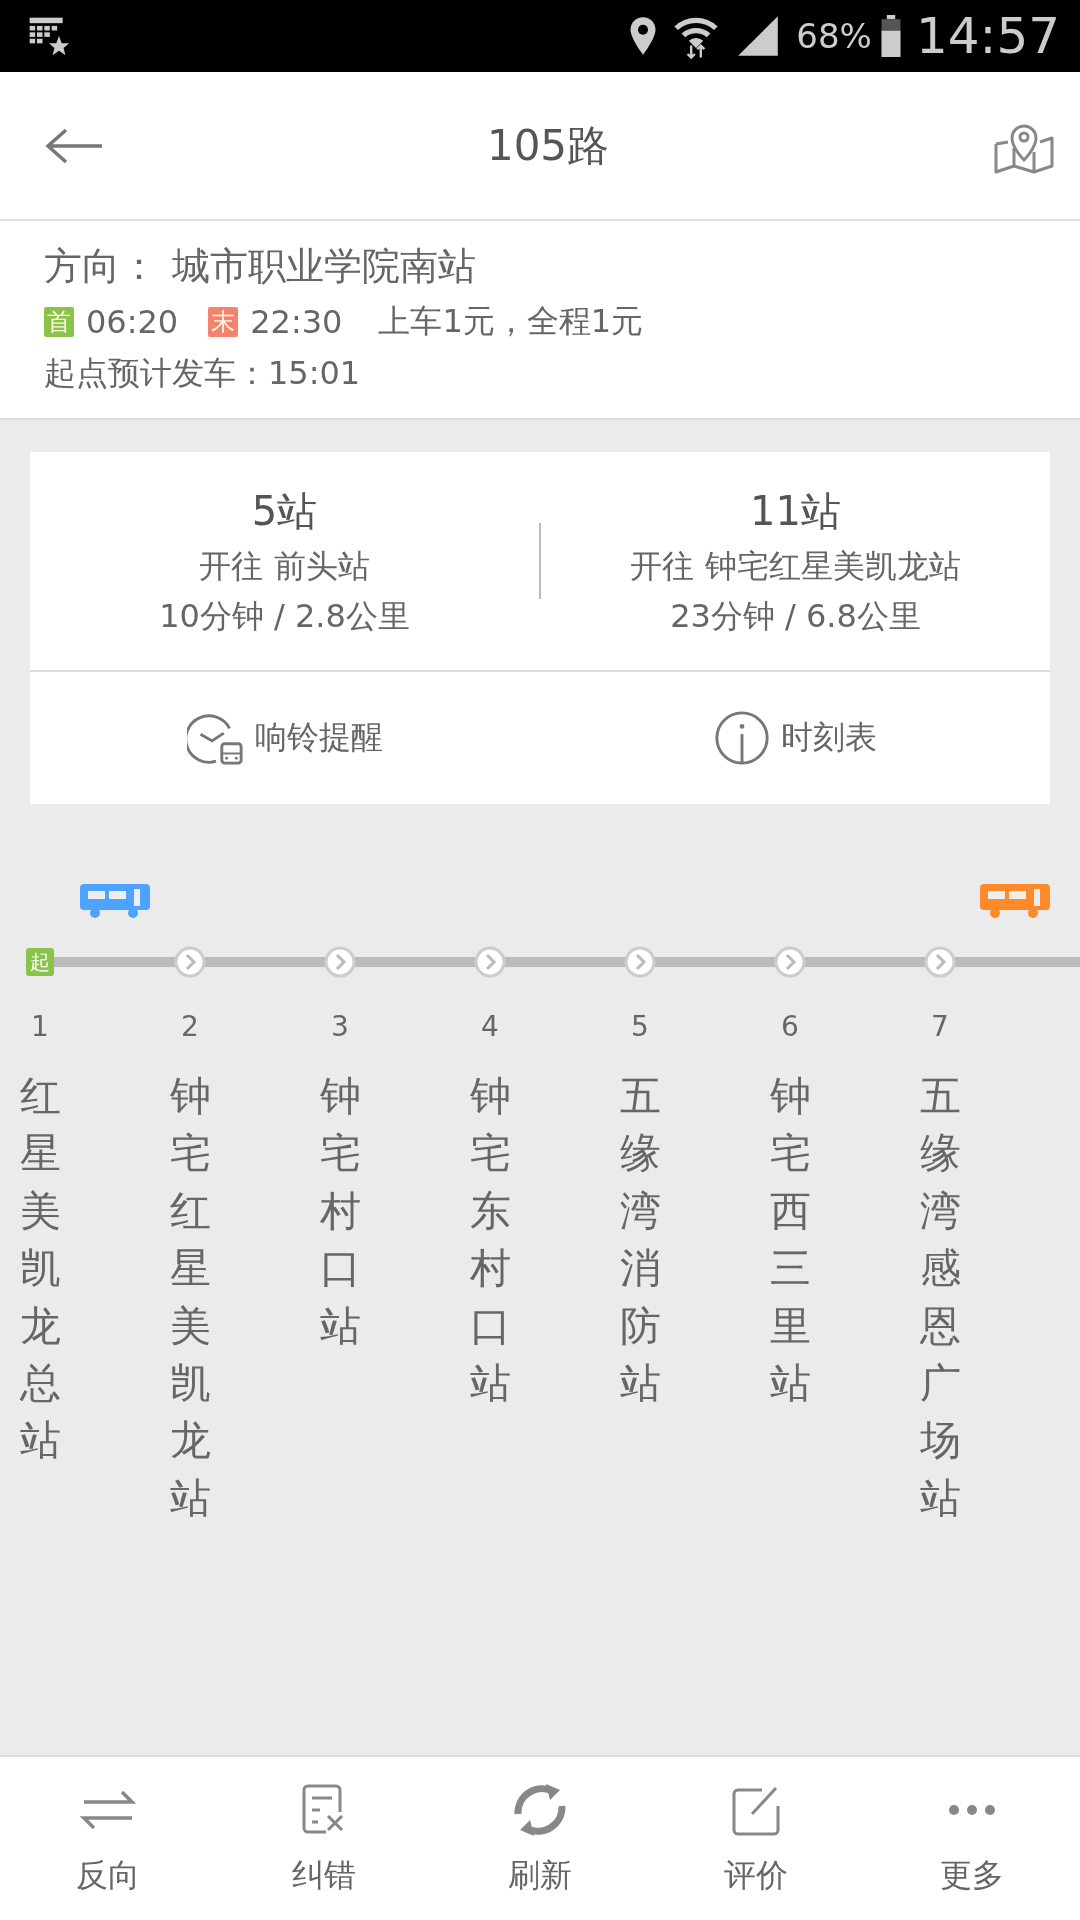 Image resolution: width=1080 pixels, height=1920 pixels. I want to click on destination-text: 开往 钟宅红星美凯龙站, so click(795, 566).